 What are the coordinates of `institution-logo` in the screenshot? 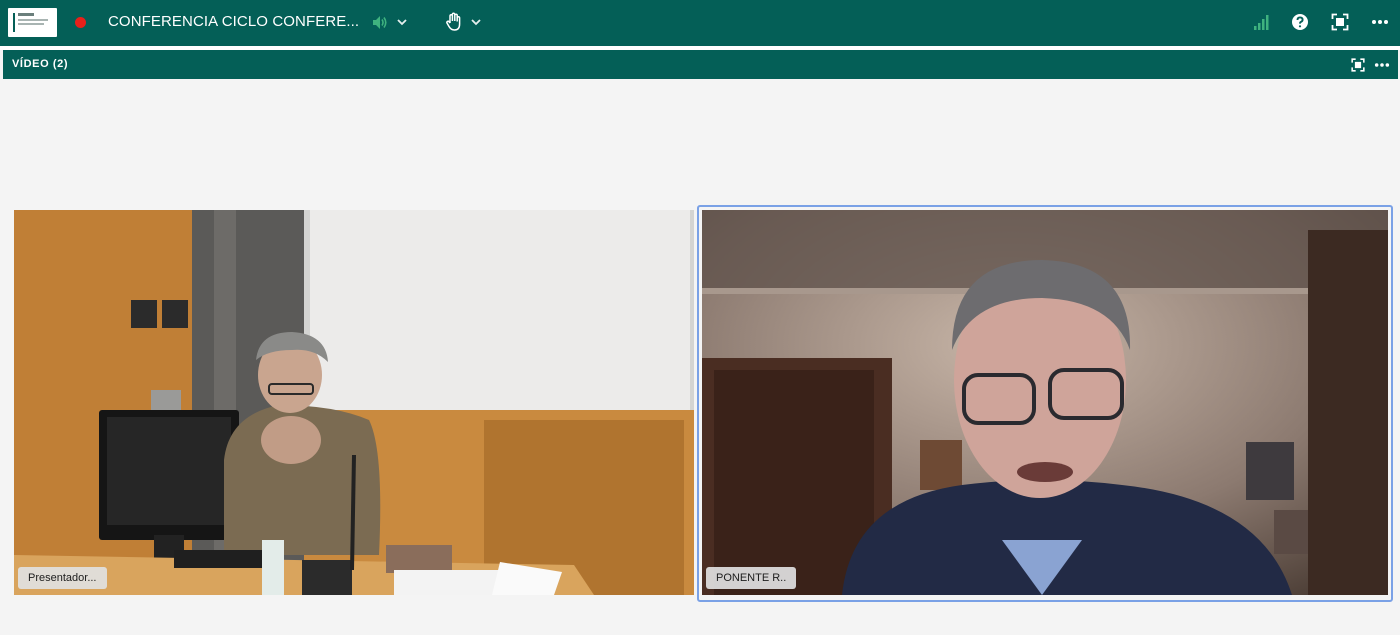 It's located at (32, 22).